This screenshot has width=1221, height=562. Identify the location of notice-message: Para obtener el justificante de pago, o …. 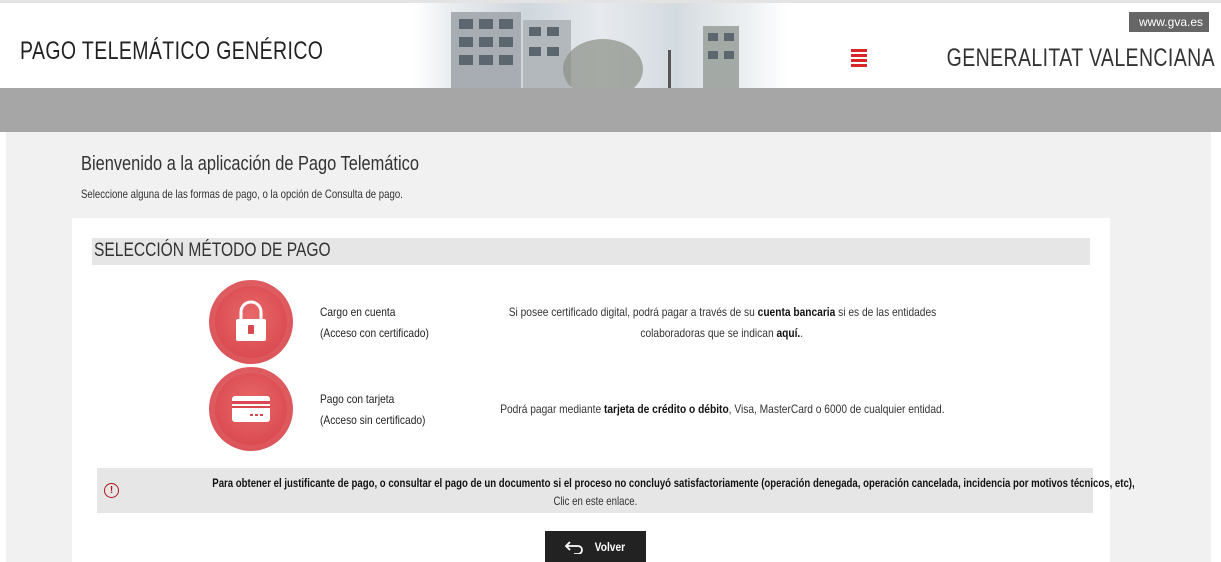
(673, 483).